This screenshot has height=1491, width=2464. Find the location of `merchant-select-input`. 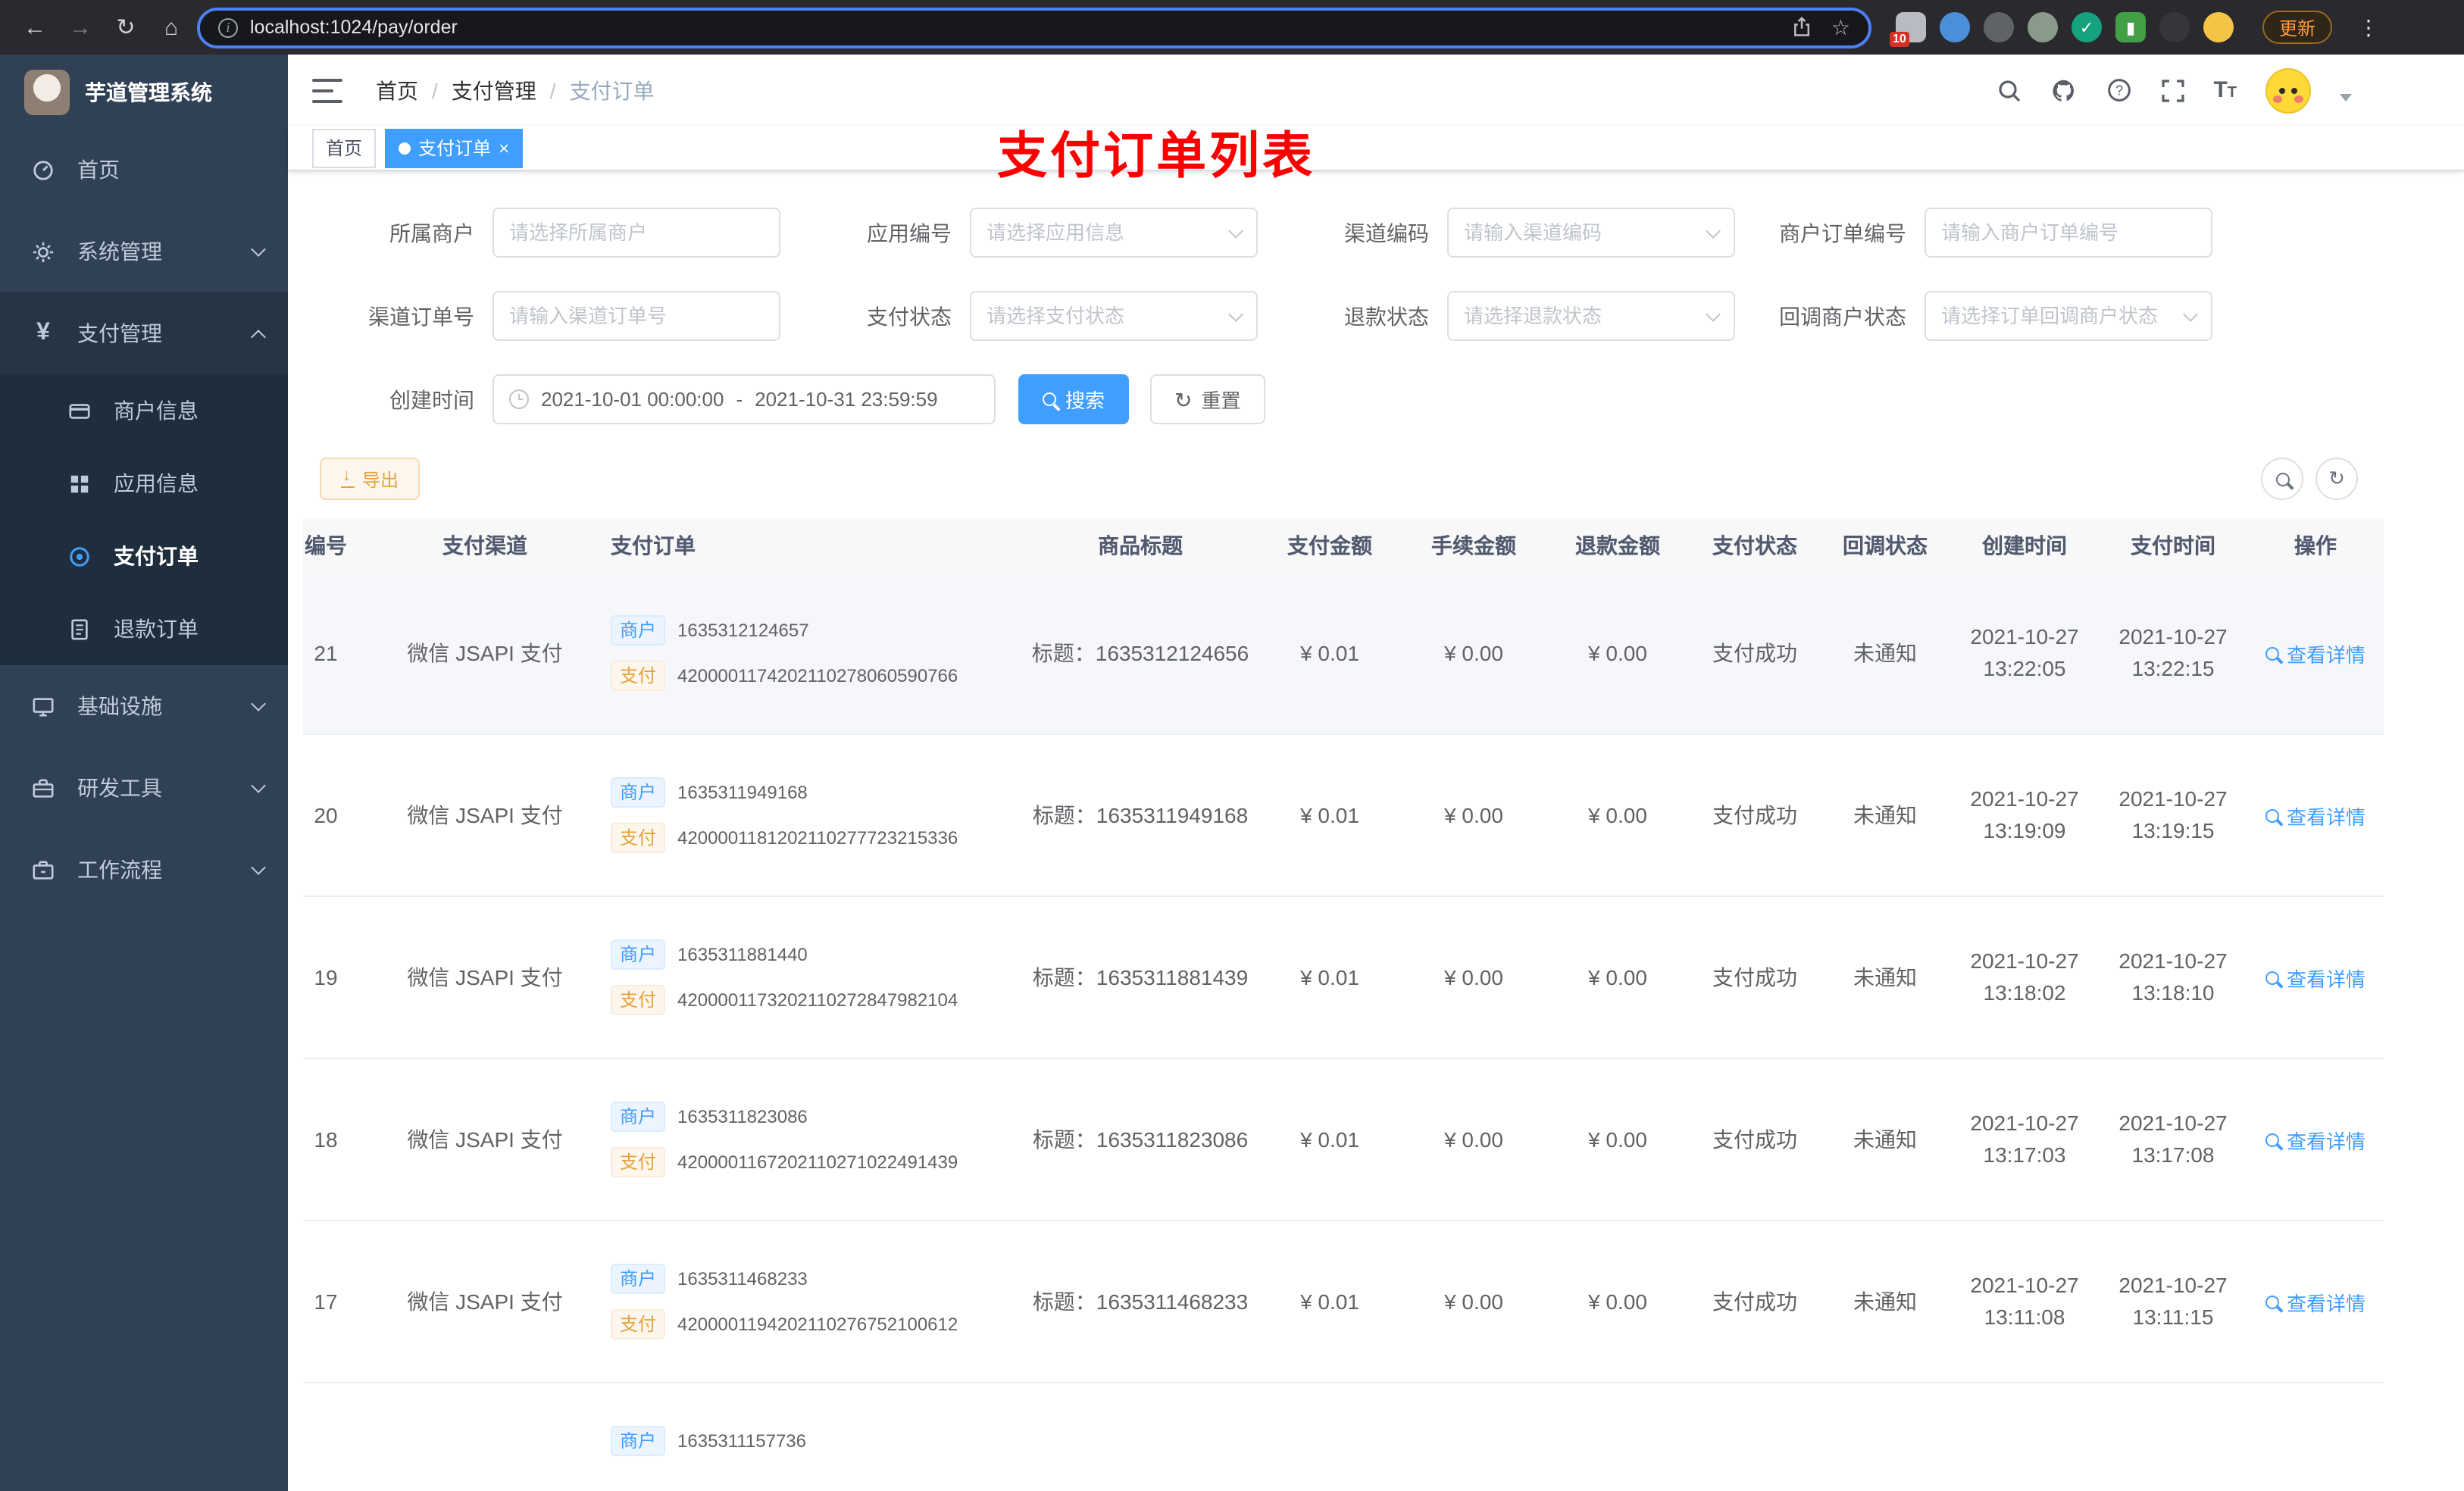

merchant-select-input is located at coordinates (636, 232).